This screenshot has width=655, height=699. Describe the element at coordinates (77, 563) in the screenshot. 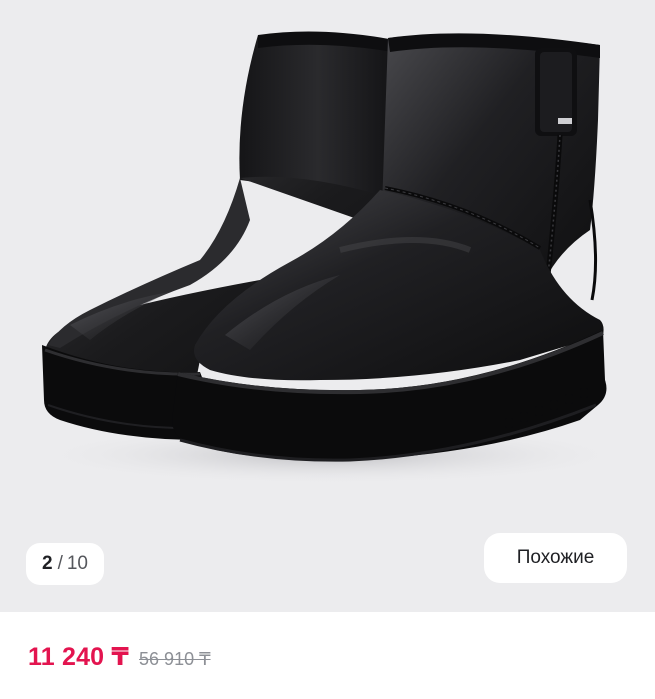

I see `image-counter-total: 10` at that location.